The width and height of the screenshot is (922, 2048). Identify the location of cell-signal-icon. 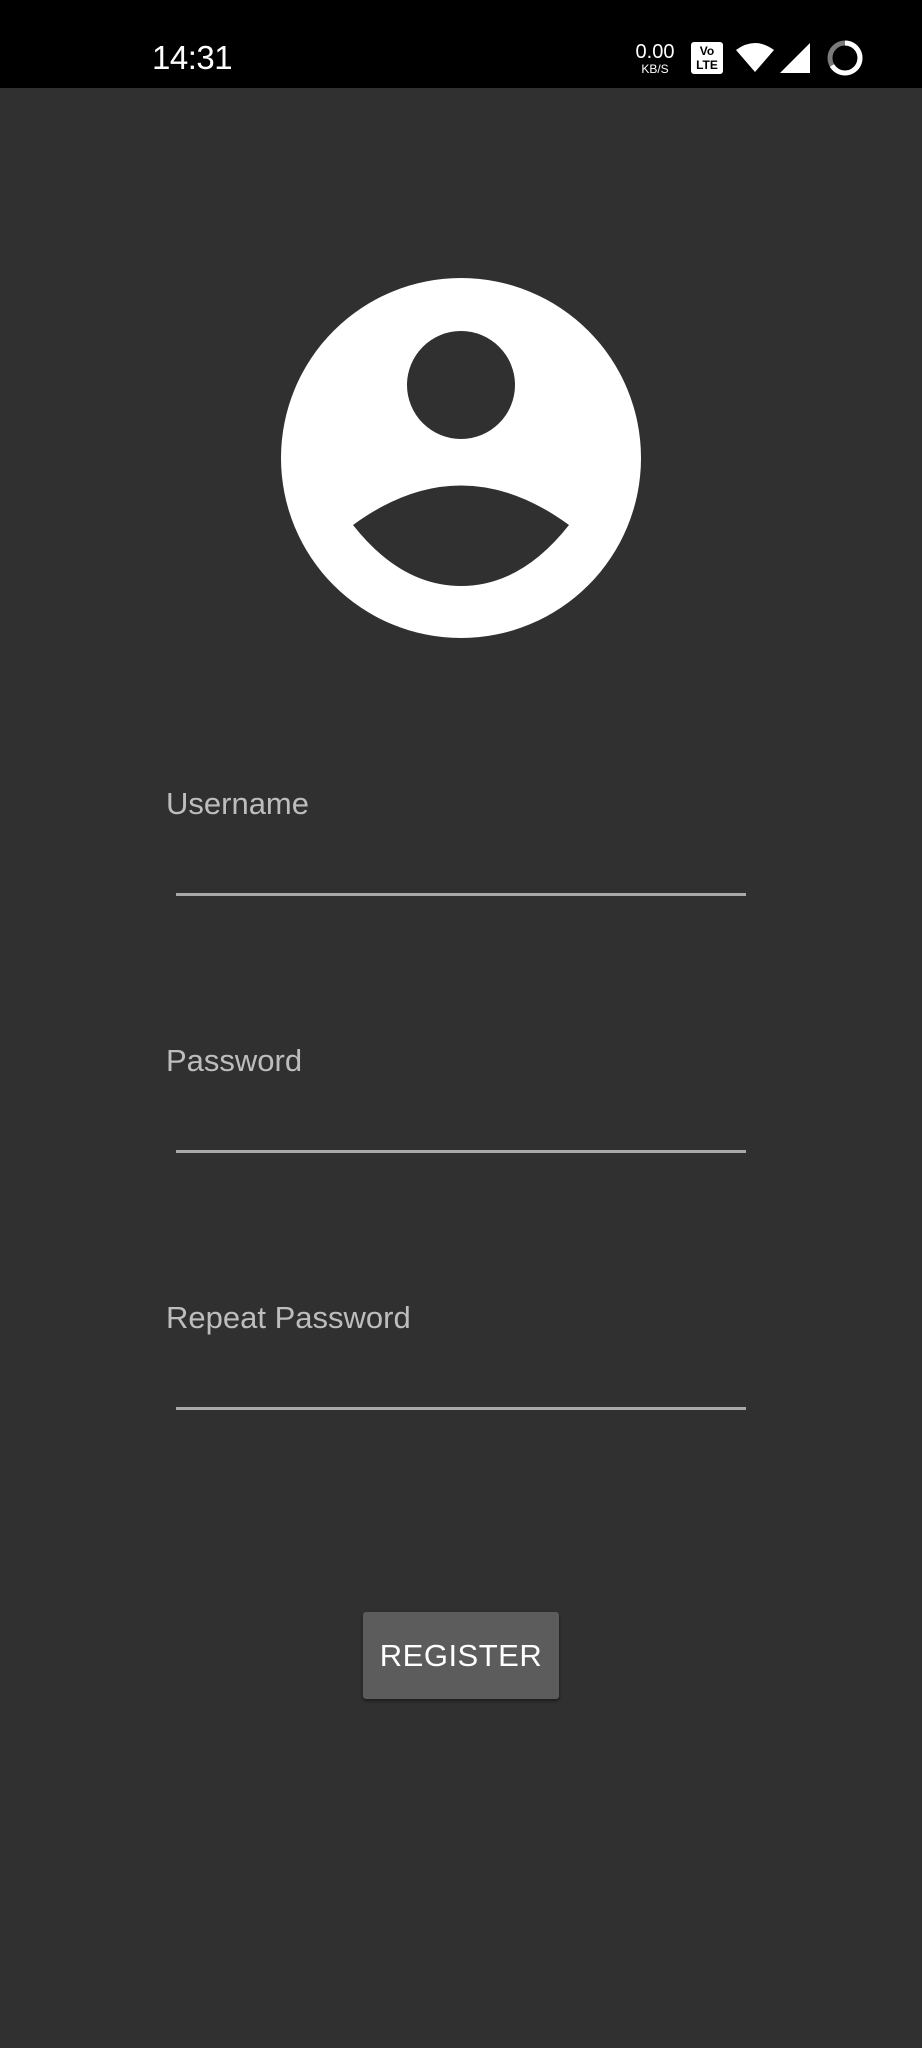
(795, 58).